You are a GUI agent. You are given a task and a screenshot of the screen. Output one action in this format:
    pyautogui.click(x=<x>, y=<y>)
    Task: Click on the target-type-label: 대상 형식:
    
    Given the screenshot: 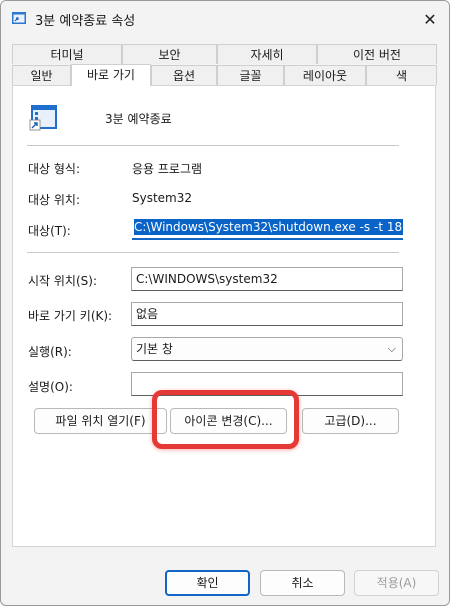 What is the action you would take?
    pyautogui.click(x=54, y=169)
    